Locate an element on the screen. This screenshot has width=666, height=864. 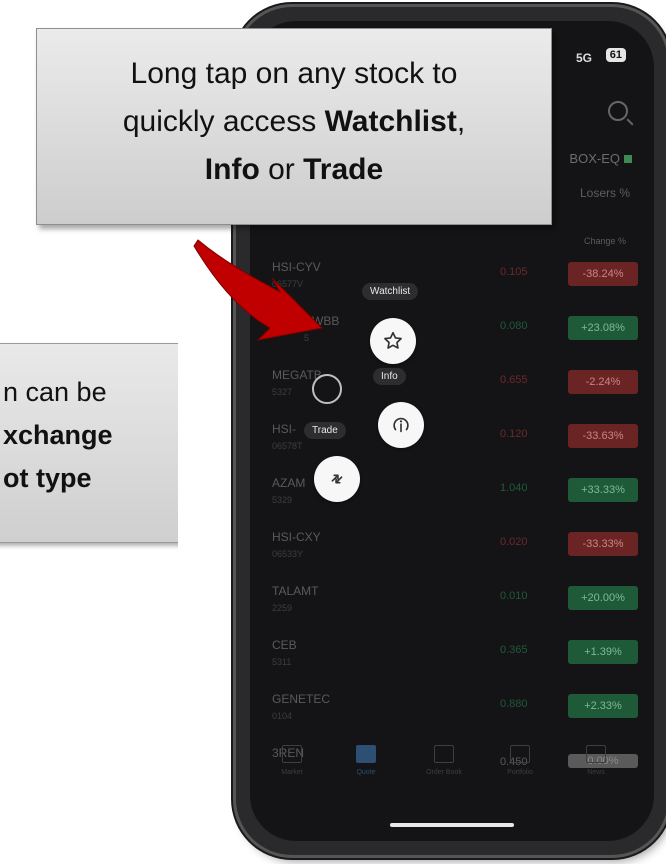
stock-code: 0104 is located at coordinates (282, 716).